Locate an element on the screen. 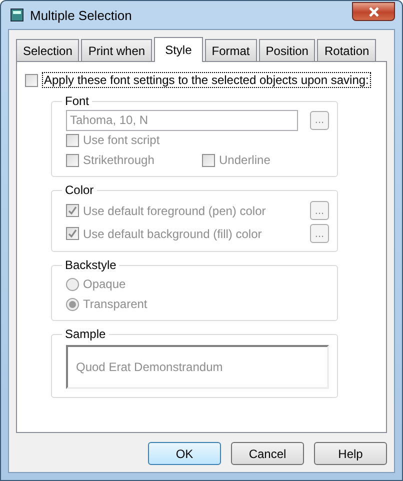 Image resolution: width=403 pixels, height=481 pixels. sample-text: Quod Erat Demonstrandum is located at coordinates (149, 367).